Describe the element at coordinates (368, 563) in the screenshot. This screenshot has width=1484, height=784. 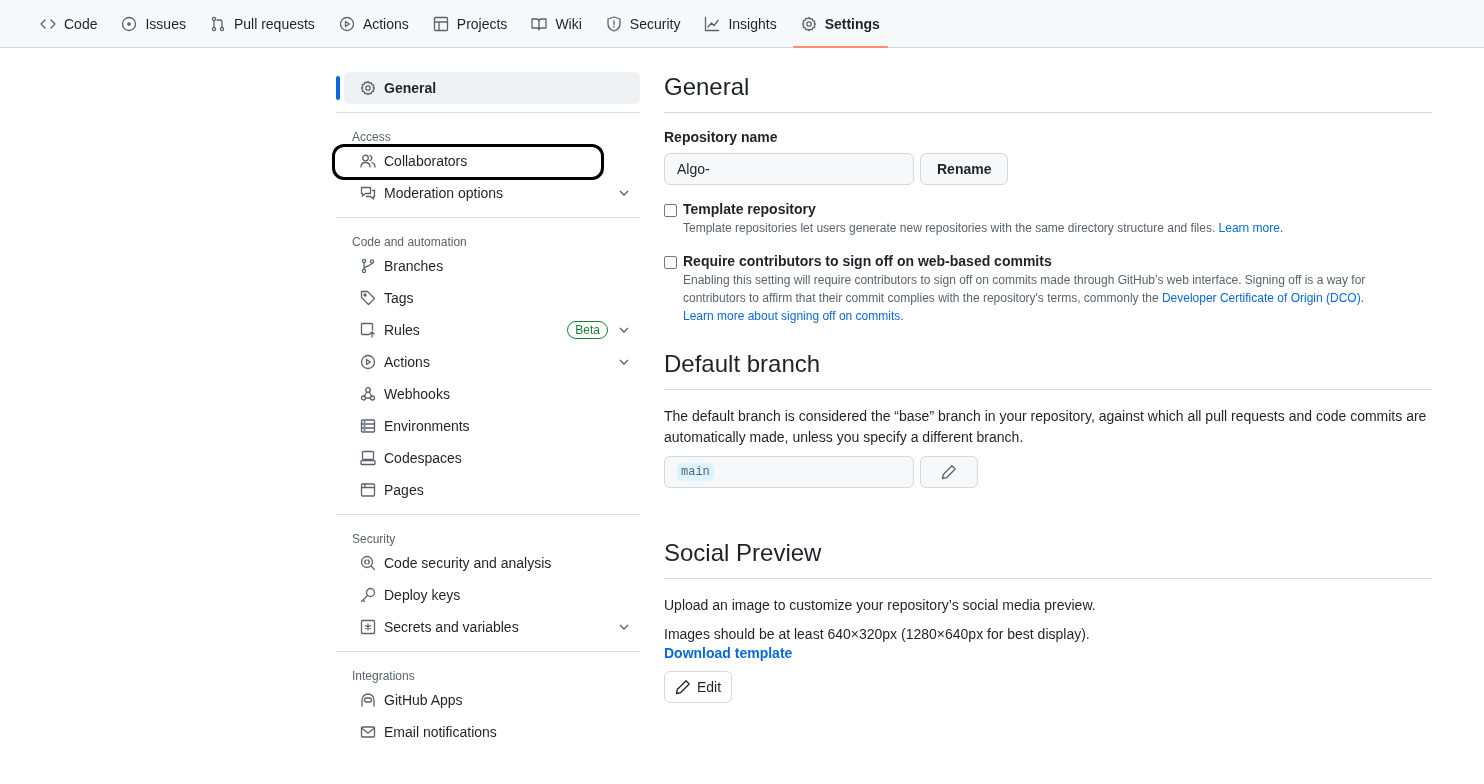
I see `codescan-icon` at that location.